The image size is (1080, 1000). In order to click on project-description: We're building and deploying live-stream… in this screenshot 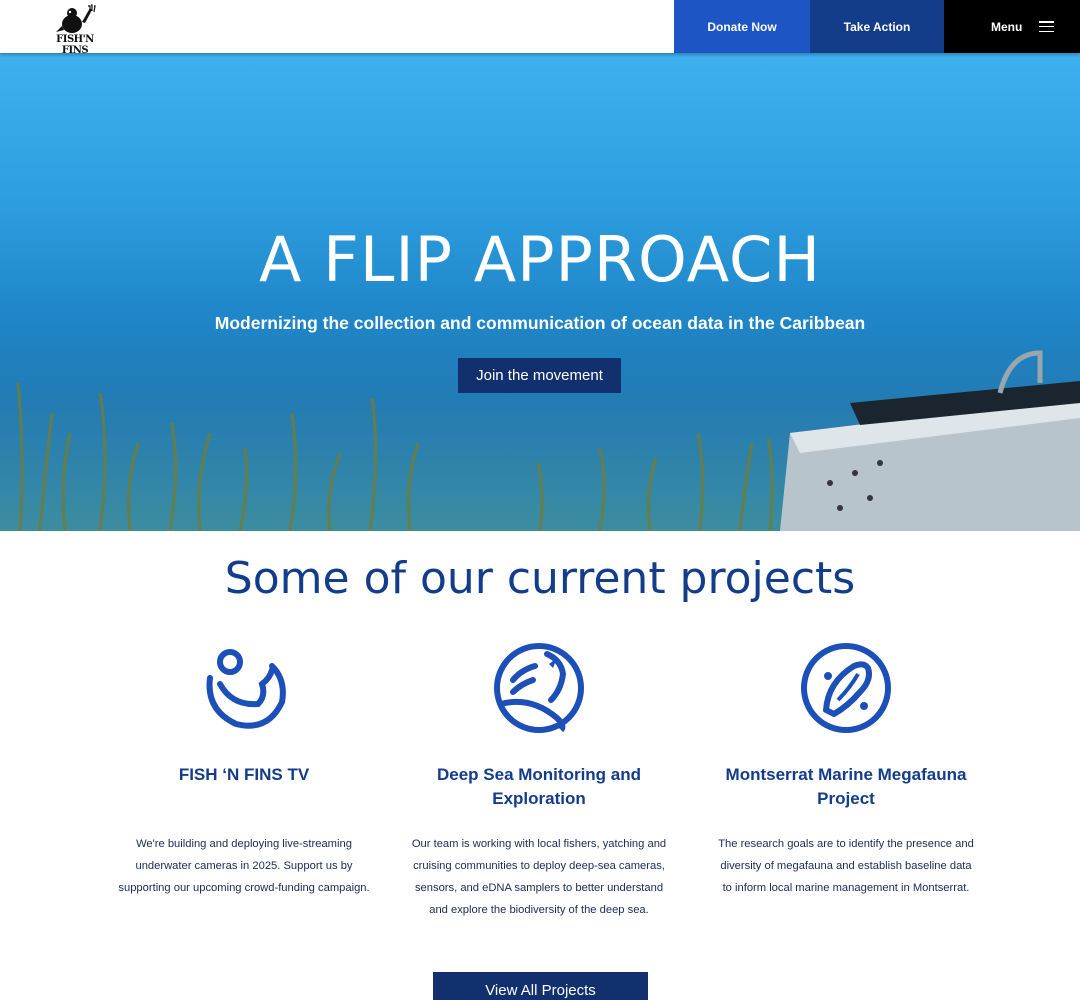, I will do `click(244, 866)`.